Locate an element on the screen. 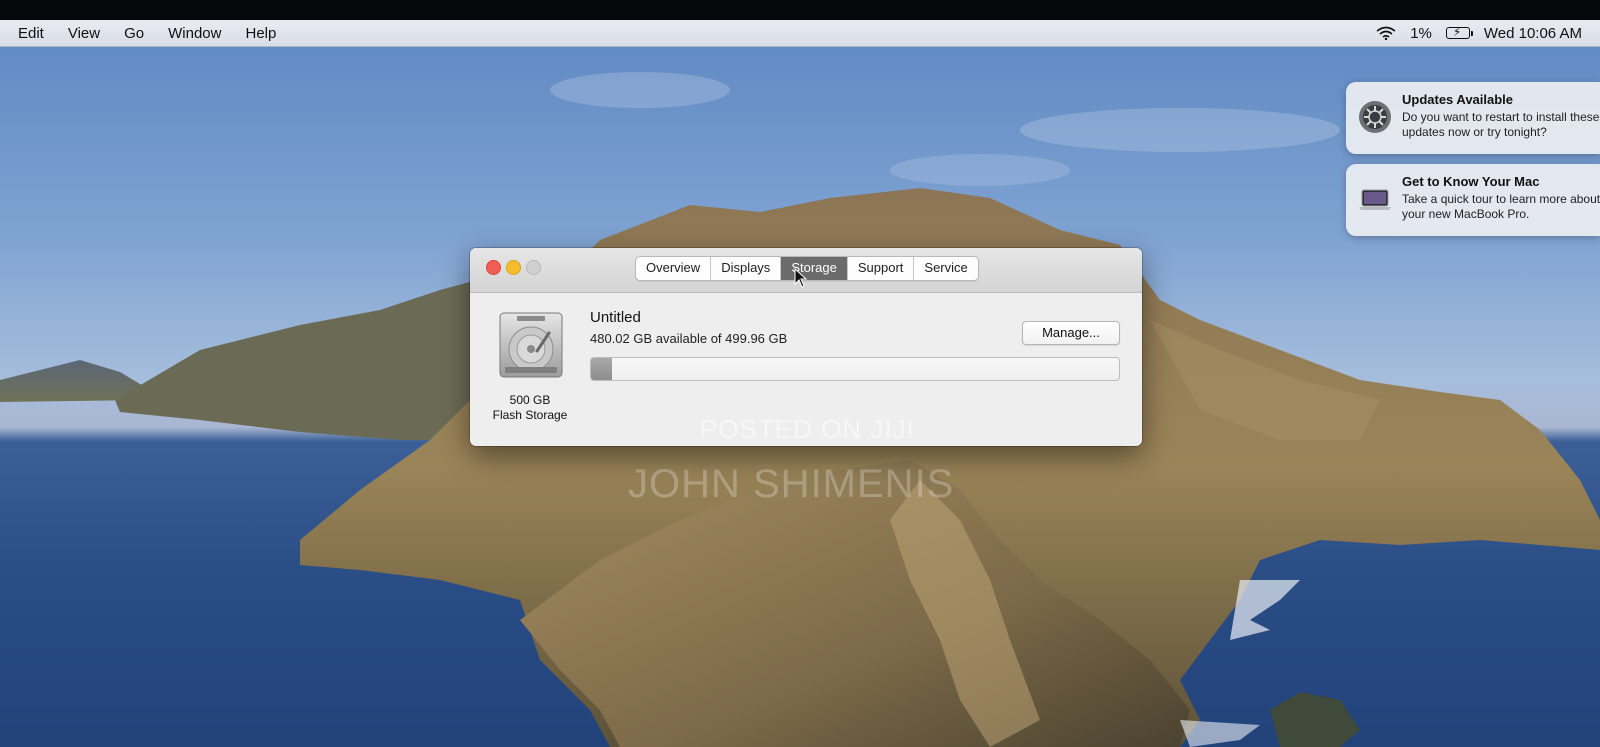 This screenshot has width=1600, height=747. menu-view: View is located at coordinates (84, 33).